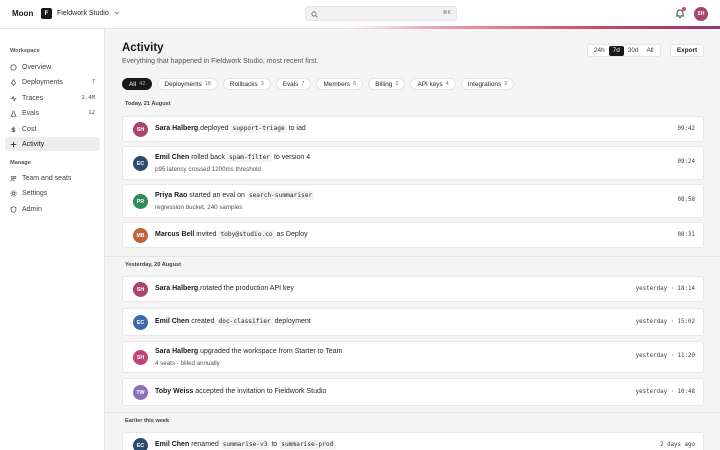 This screenshot has height=450, width=720. Describe the element at coordinates (171, 195) in the screenshot. I see `actor-name: Priya Rao` at that location.